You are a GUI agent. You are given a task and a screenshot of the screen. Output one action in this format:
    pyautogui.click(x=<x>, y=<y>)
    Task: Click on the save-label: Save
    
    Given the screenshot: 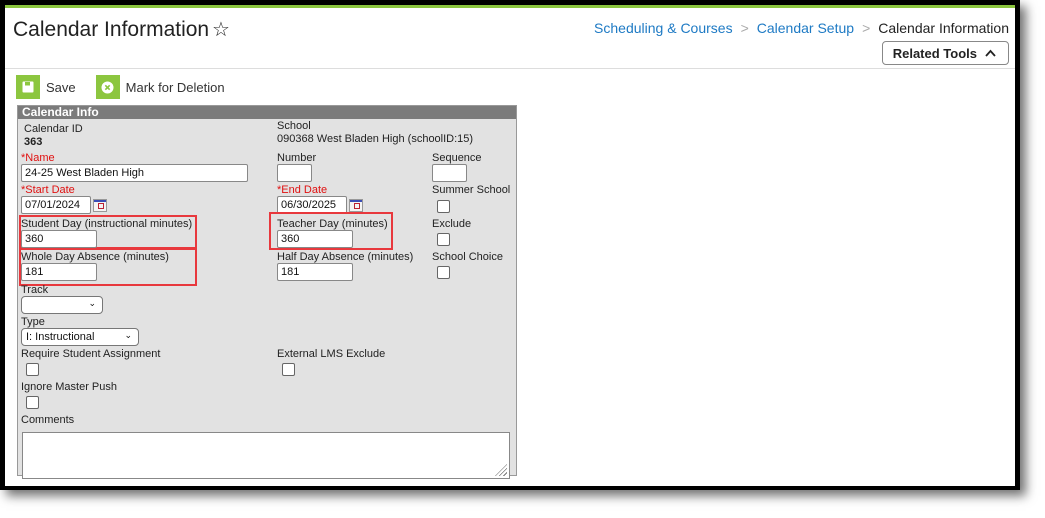 What is the action you would take?
    pyautogui.click(x=61, y=87)
    